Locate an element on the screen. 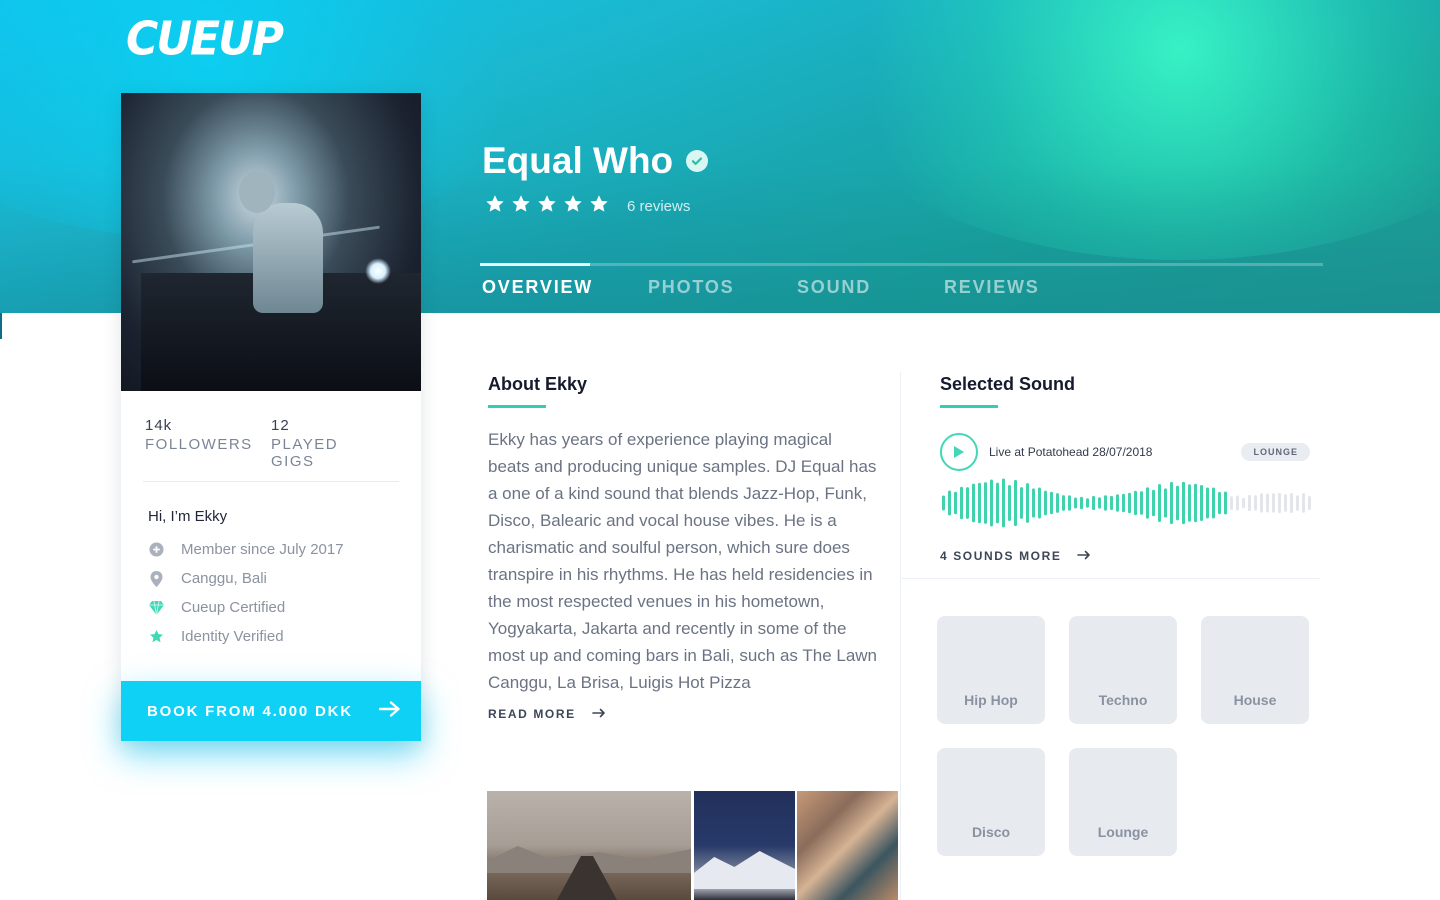 This screenshot has width=1440, height=900. cueup-logo: CUEUP is located at coordinates (205, 40).